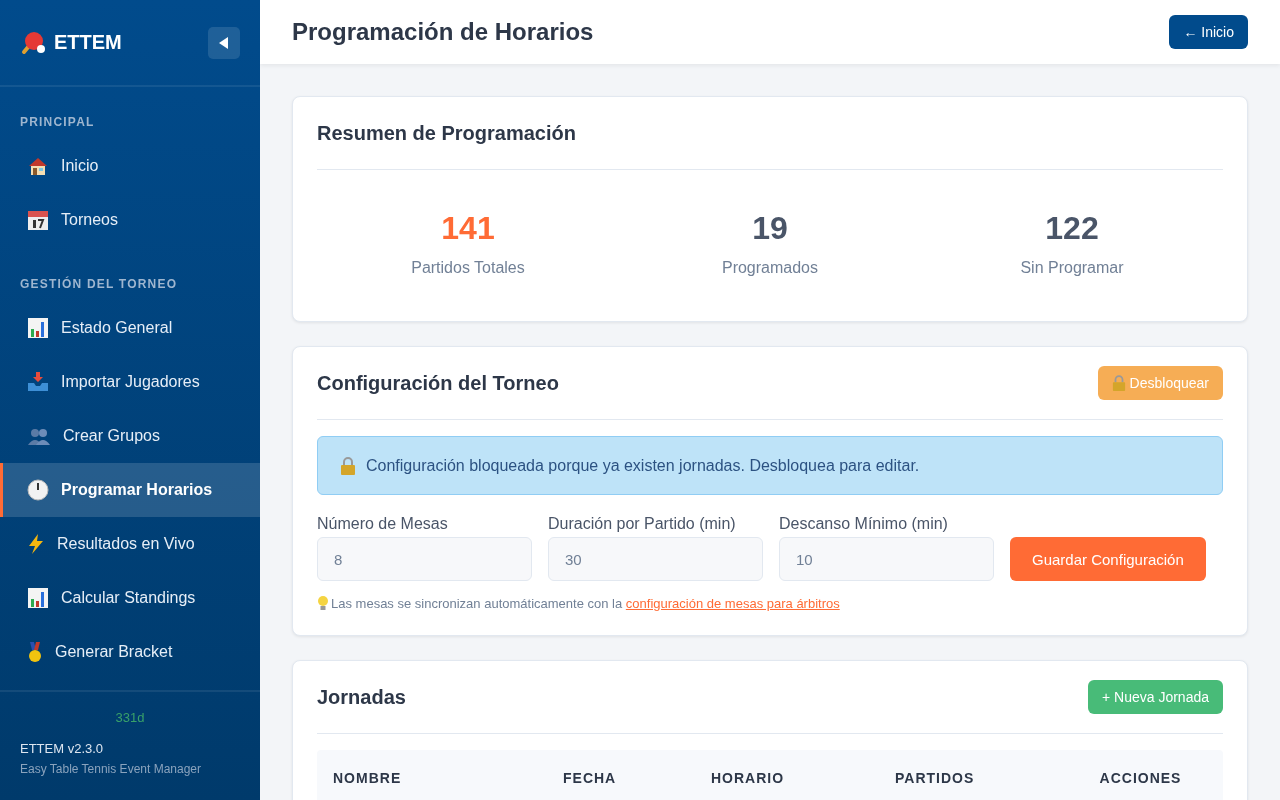 This screenshot has width=1280, height=800. Describe the element at coordinates (130, 166) in the screenshot. I see `sidebar-item: Inicio` at that location.